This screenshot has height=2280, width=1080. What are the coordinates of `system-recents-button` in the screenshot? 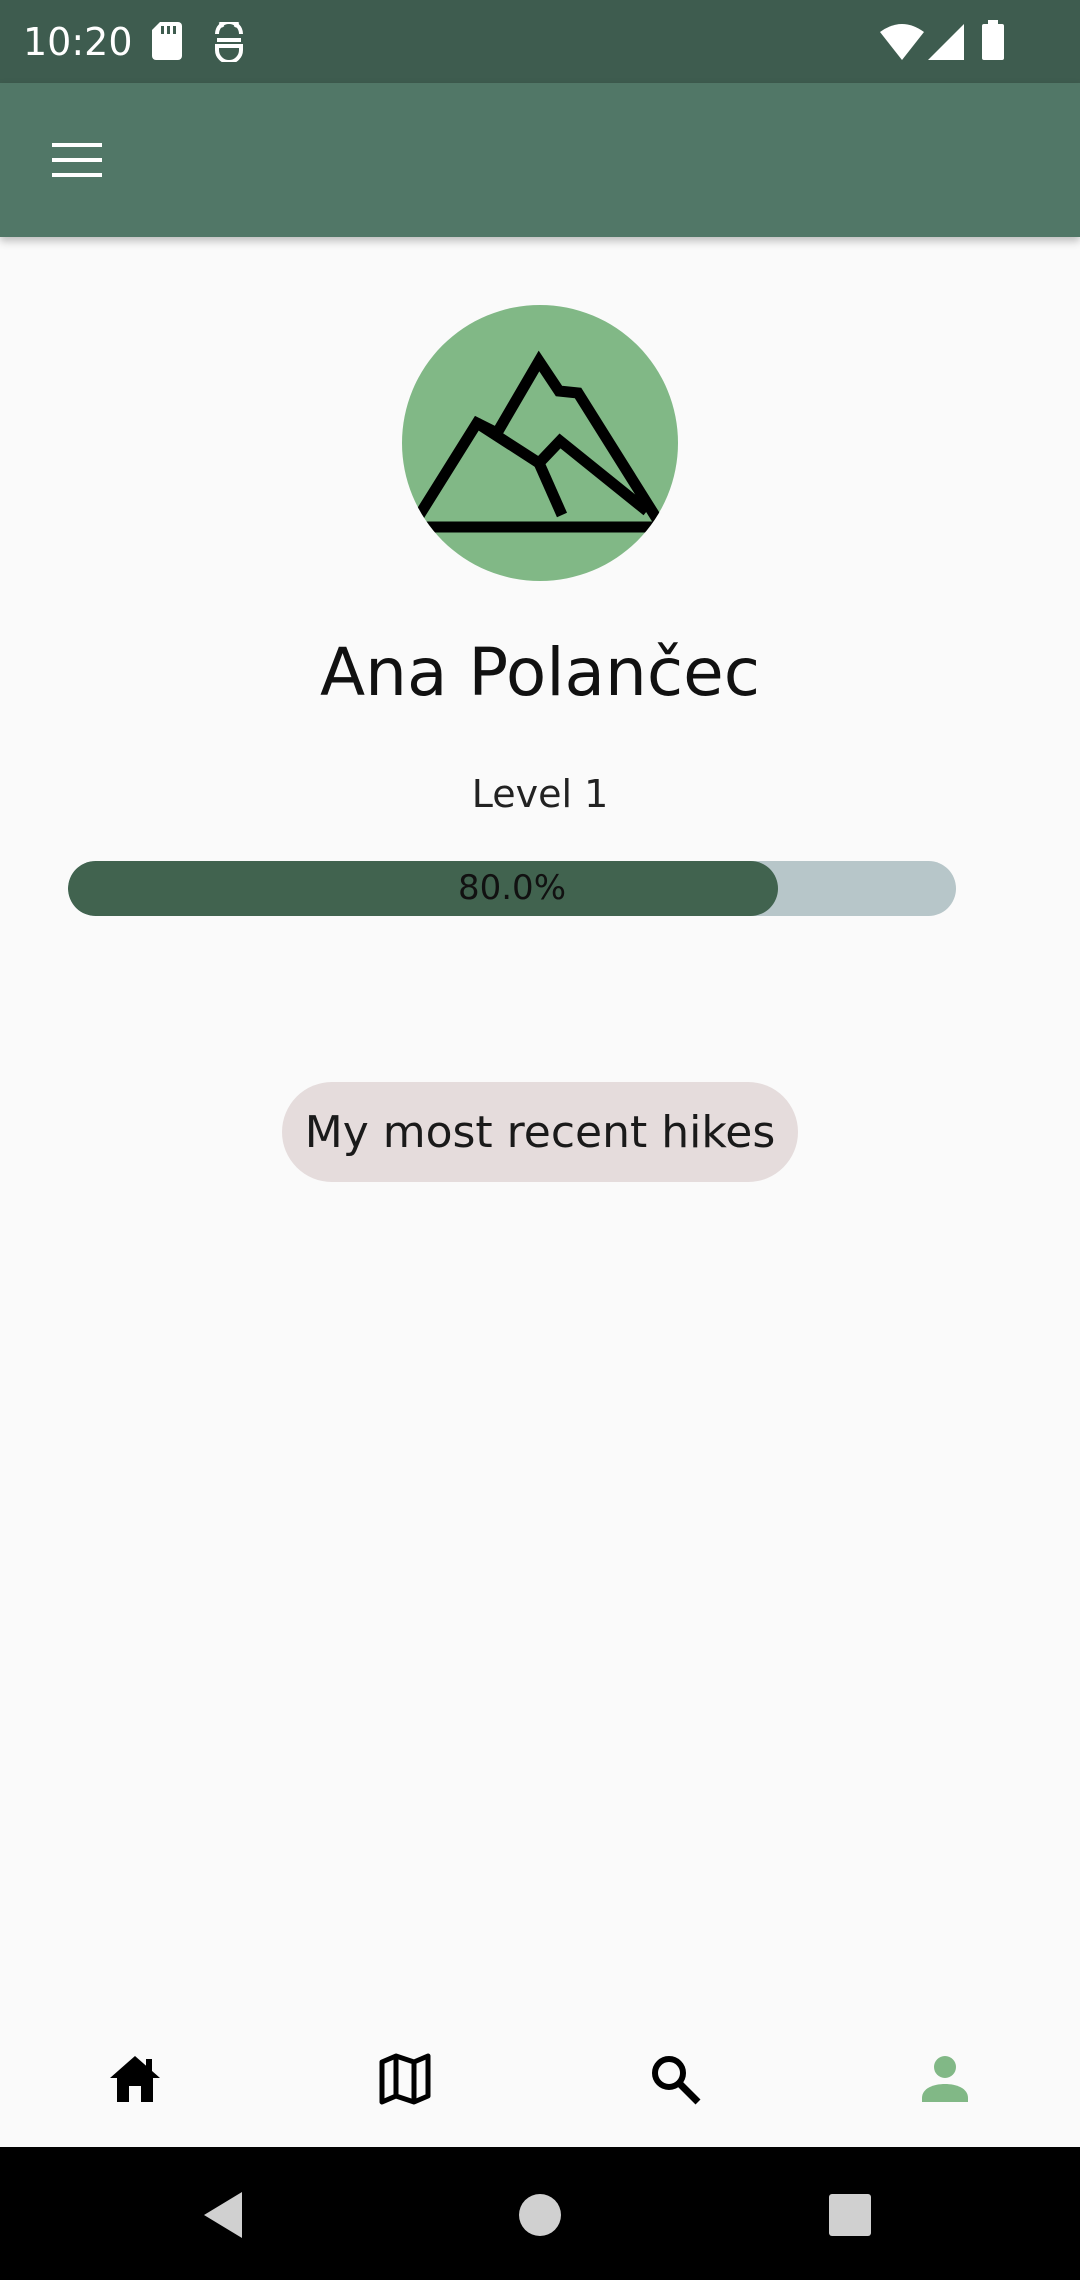 It's located at (850, 2215).